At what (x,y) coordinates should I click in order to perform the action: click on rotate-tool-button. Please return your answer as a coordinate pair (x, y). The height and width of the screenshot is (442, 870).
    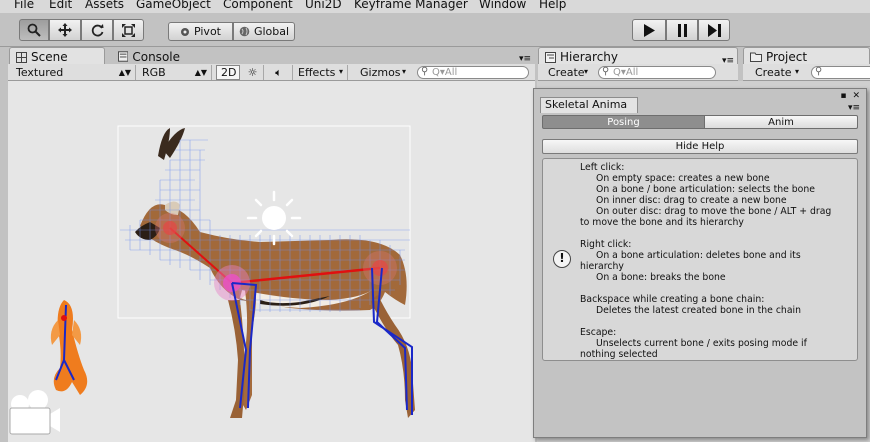
    Looking at the image, I should click on (97, 30).